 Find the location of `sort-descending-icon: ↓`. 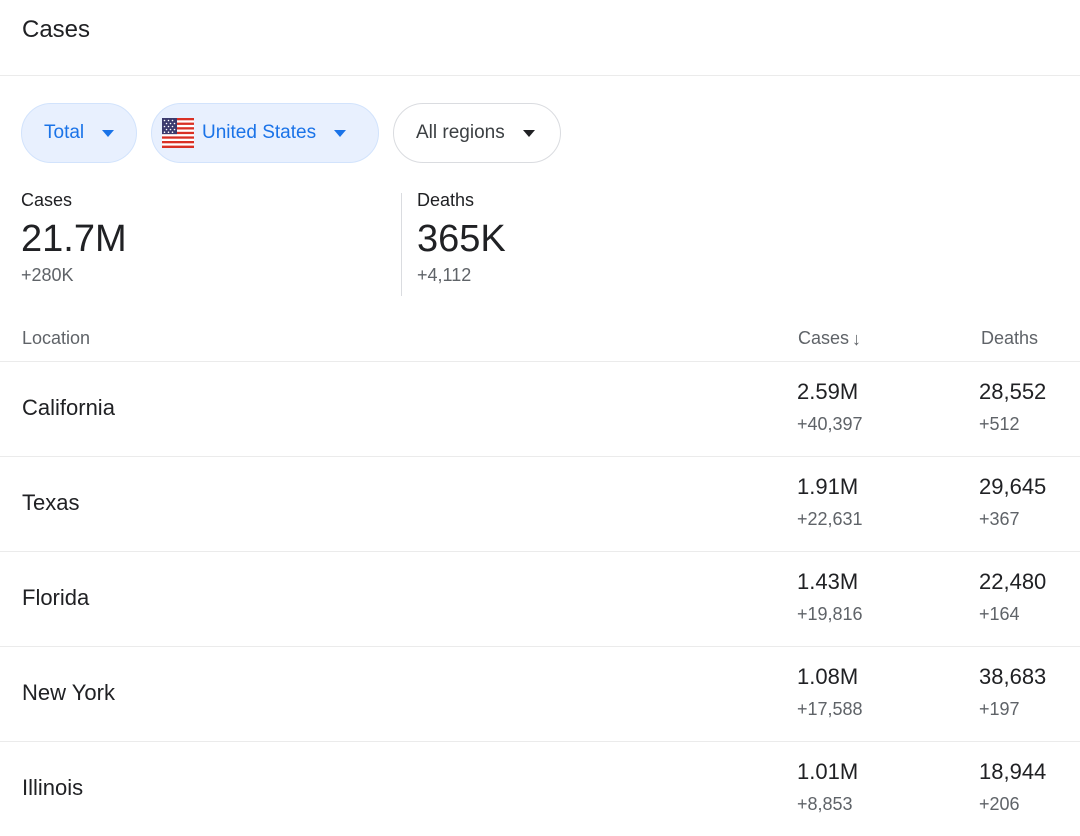

sort-descending-icon: ↓ is located at coordinates (857, 338).